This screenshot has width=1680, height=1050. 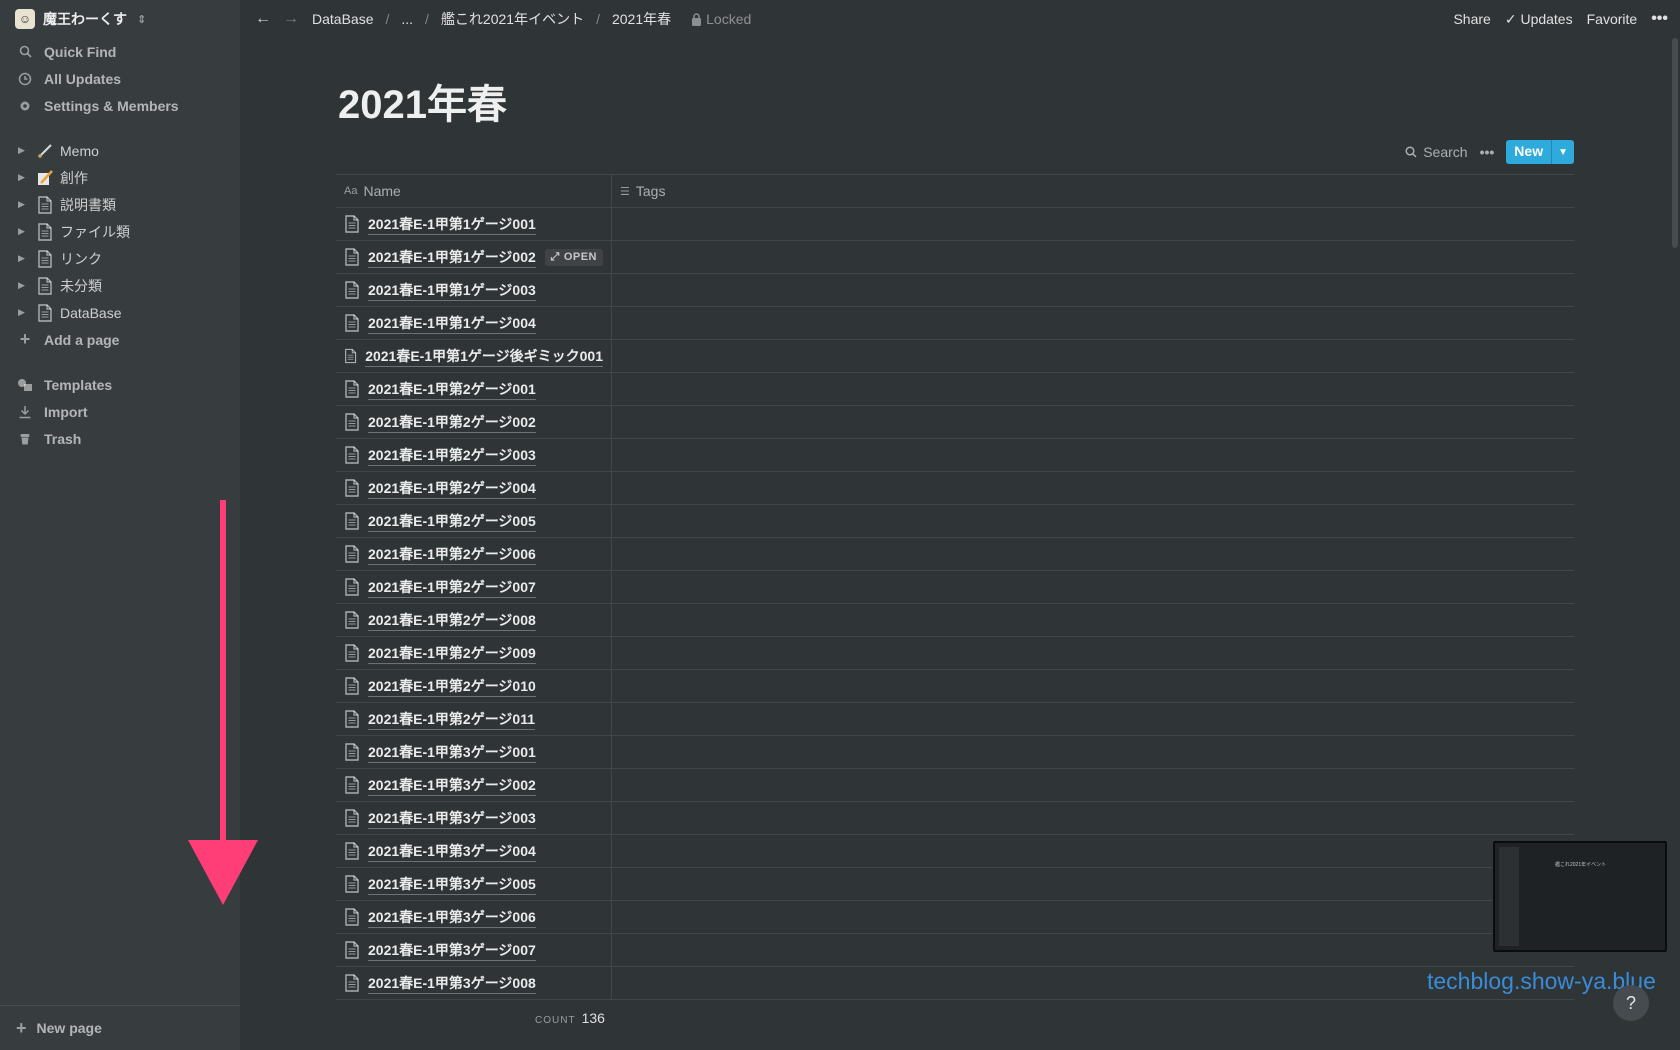 I want to click on sidebar-page-item: ▶ 未分類, so click(x=120, y=285).